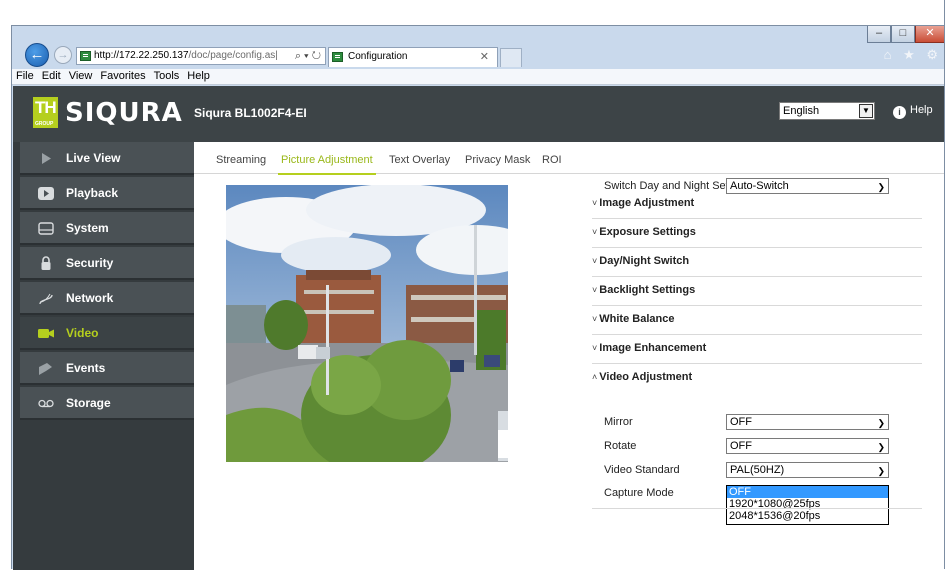 Image resolution: width=945 pixels, height=570 pixels. I want to click on section-image-enhancement: ˅ Image Enhancement, so click(757, 349).